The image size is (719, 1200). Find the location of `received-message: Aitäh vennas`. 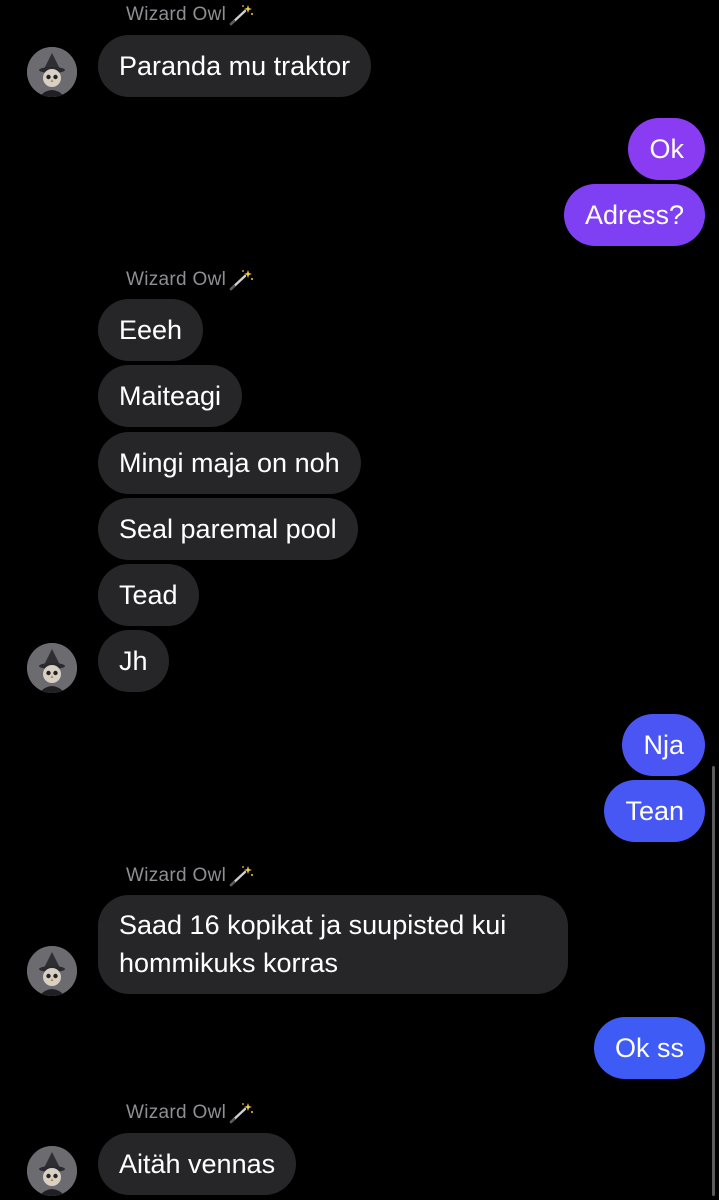

received-message: Aitäh vennas is located at coordinates (197, 1164).